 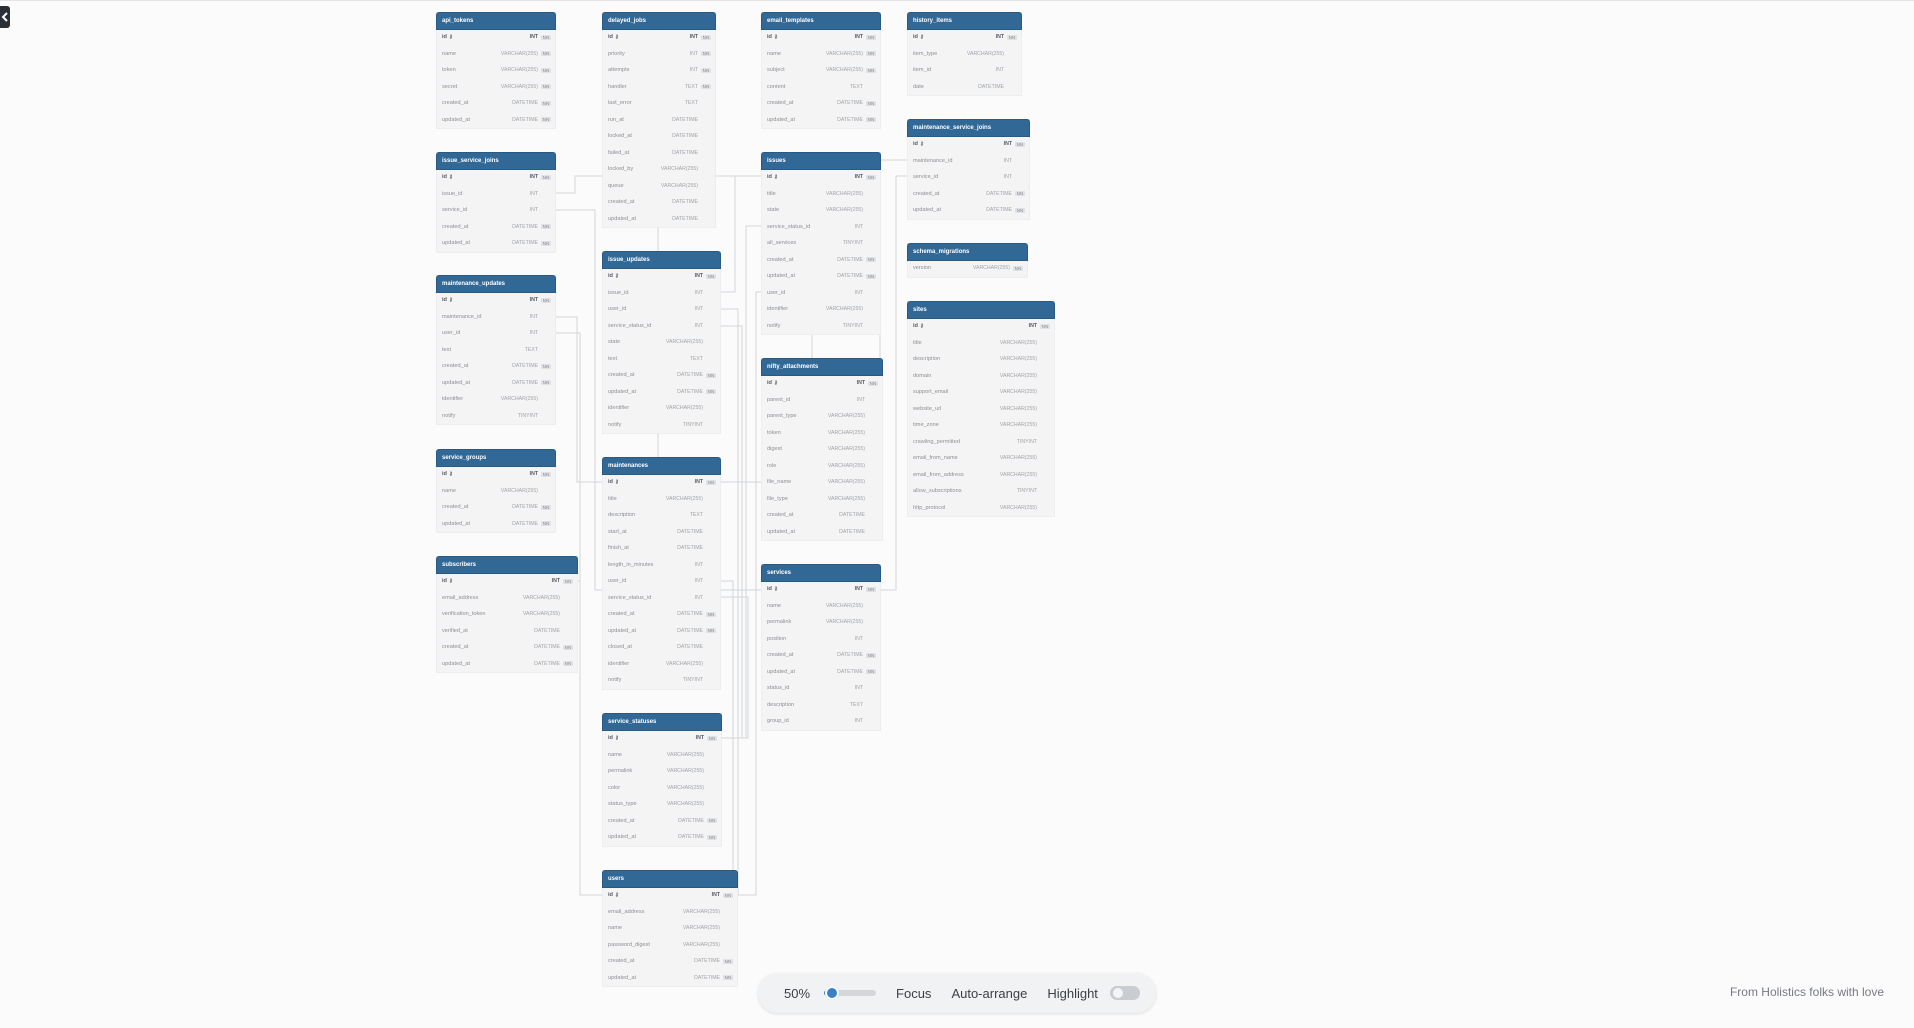 I want to click on table-column-row: service_id INT, so click(x=496, y=210).